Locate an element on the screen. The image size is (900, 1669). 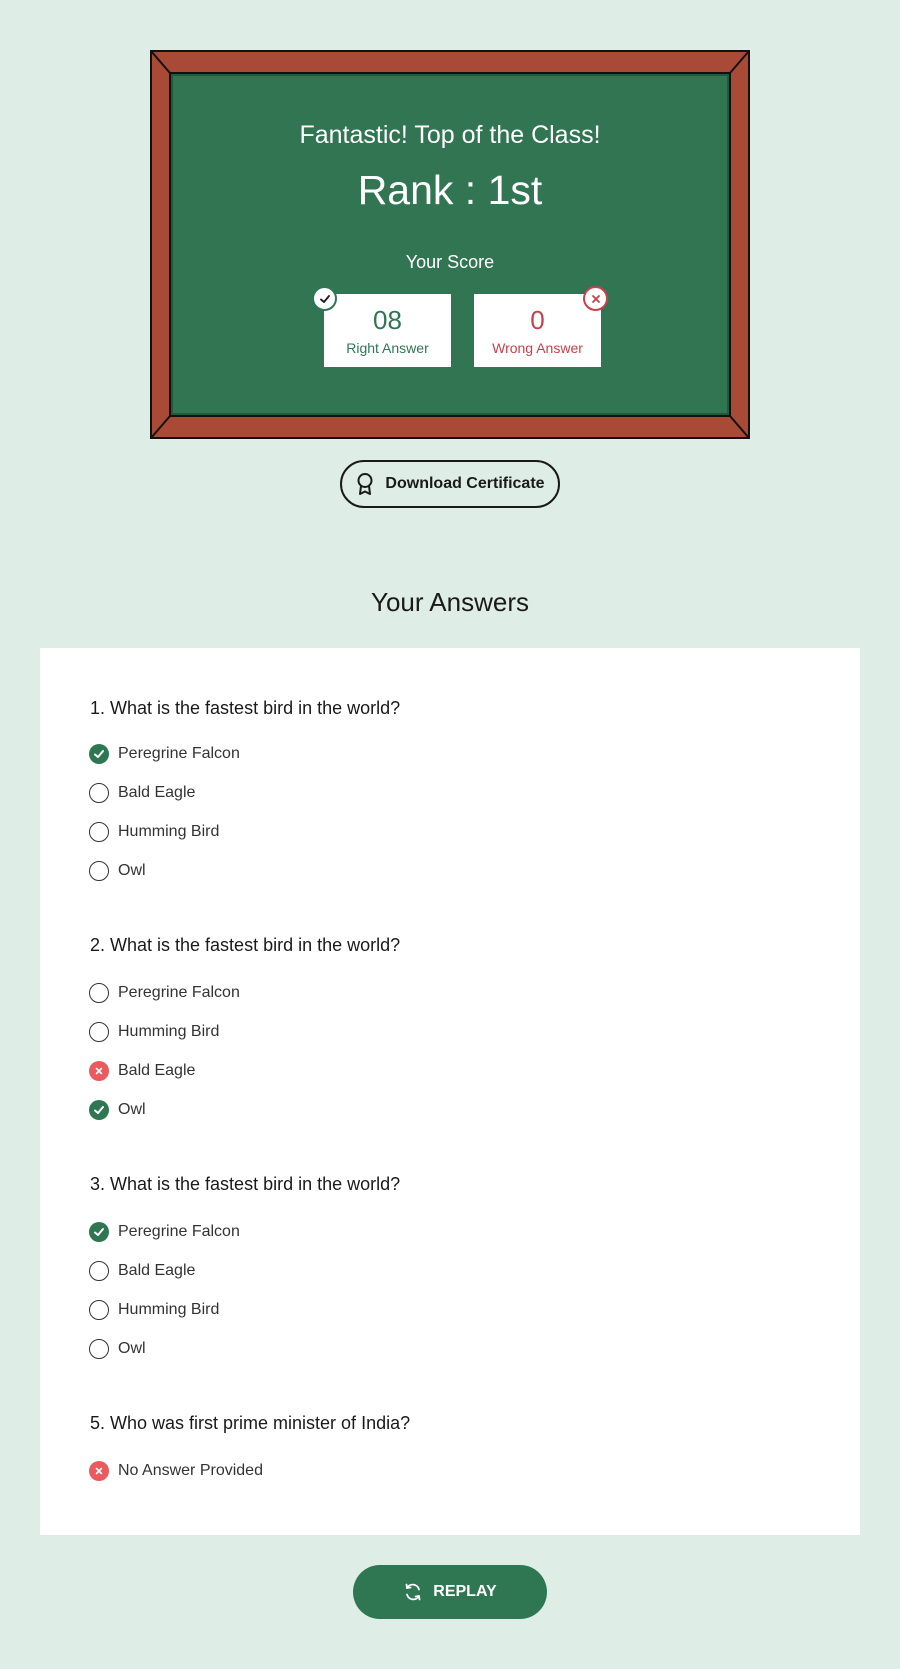
download-certificate-button: Download Certificate is located at coordinates (450, 484).